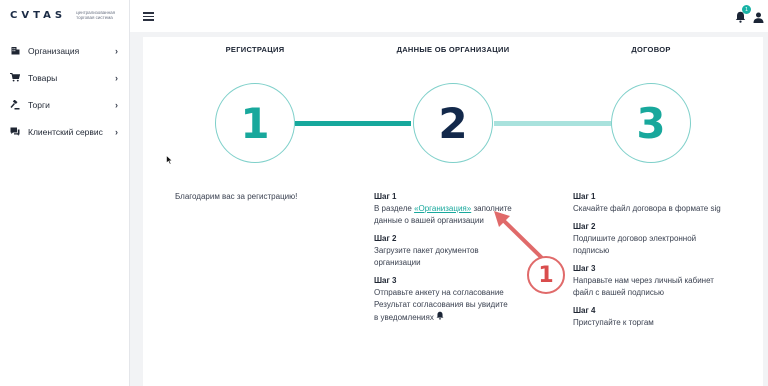 The width and height of the screenshot is (768, 386). What do you see at coordinates (651, 49) in the screenshot?
I see `step-title-contract: ДОГОВОР` at bounding box center [651, 49].